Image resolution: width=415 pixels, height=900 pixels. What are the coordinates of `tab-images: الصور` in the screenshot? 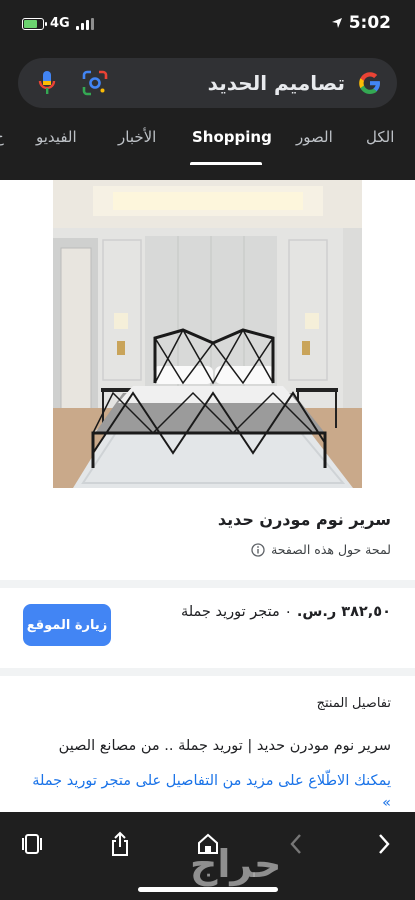 It's located at (314, 137).